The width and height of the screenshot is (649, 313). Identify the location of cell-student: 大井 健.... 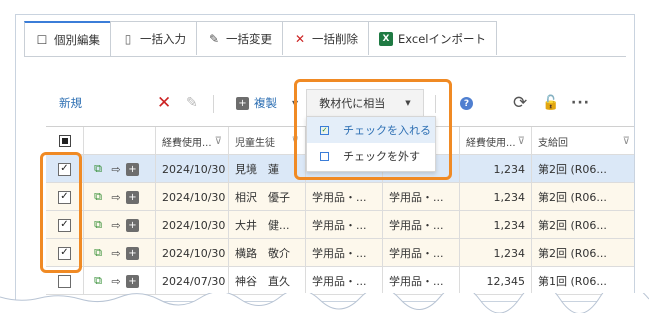
(267, 225).